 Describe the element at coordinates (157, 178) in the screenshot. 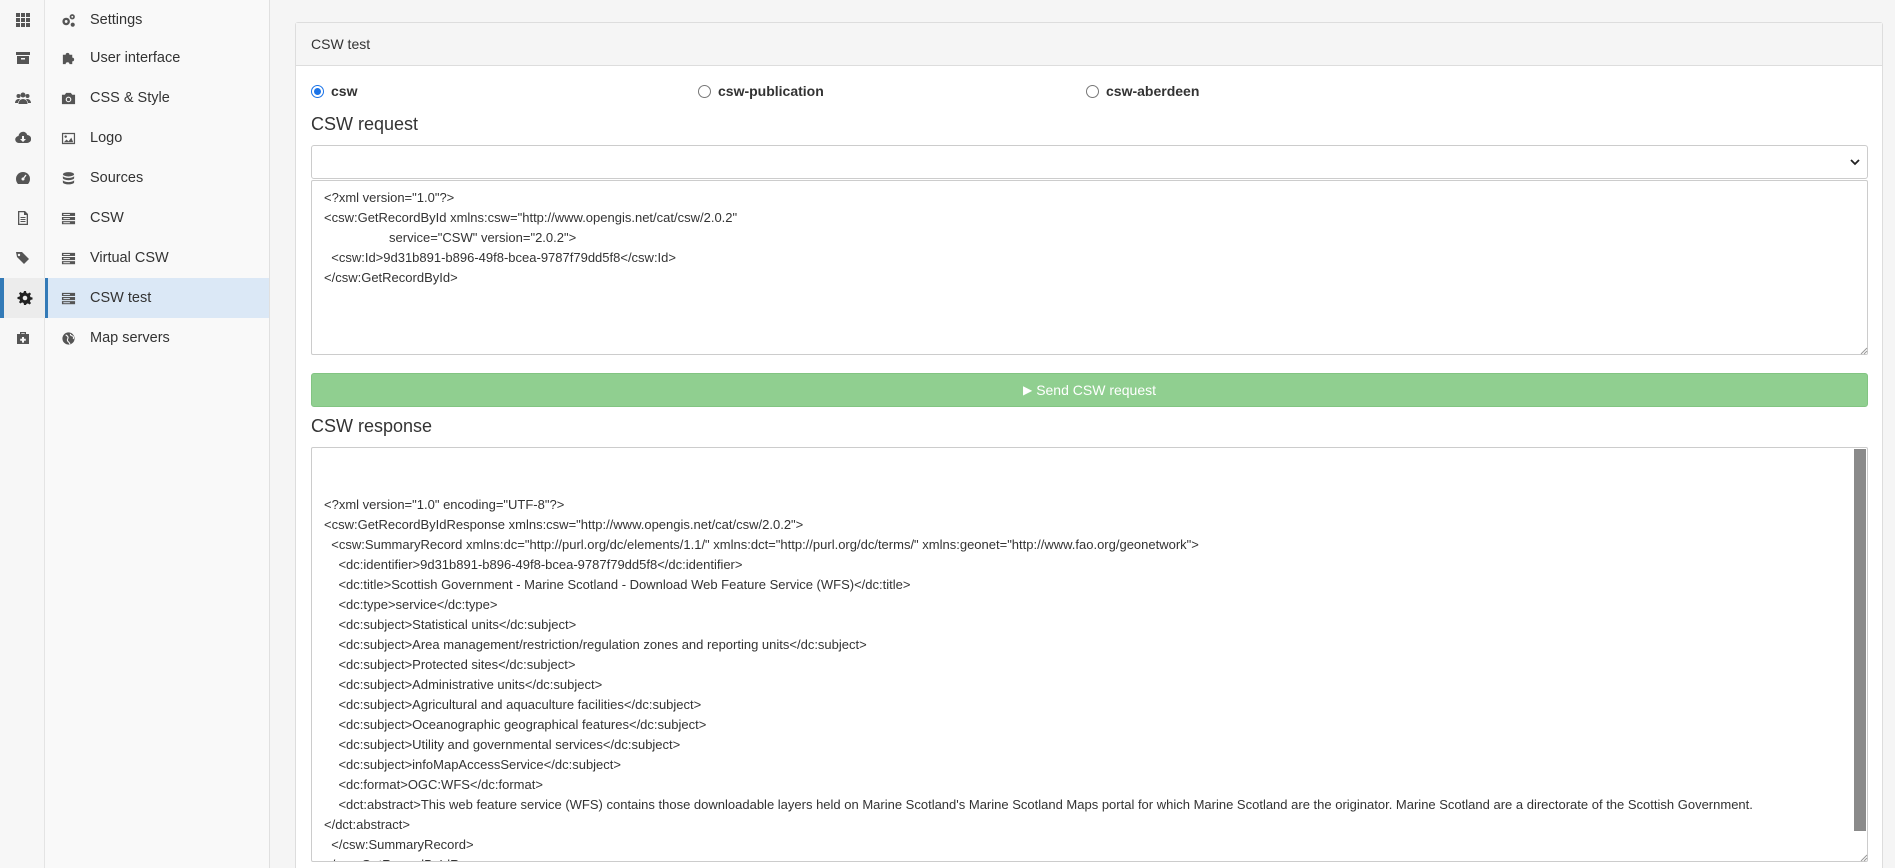

I see `menu-item-sources: Sources` at that location.